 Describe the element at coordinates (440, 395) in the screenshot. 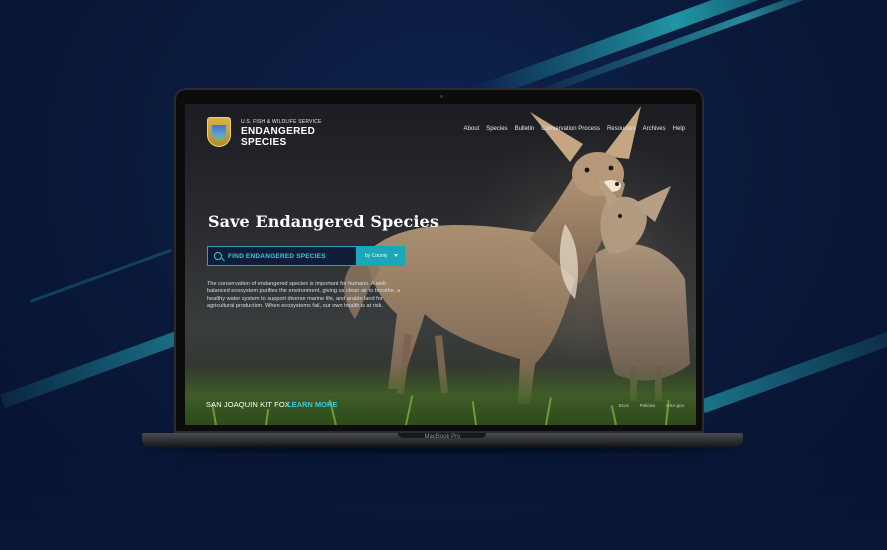

I see `grass-ground` at that location.